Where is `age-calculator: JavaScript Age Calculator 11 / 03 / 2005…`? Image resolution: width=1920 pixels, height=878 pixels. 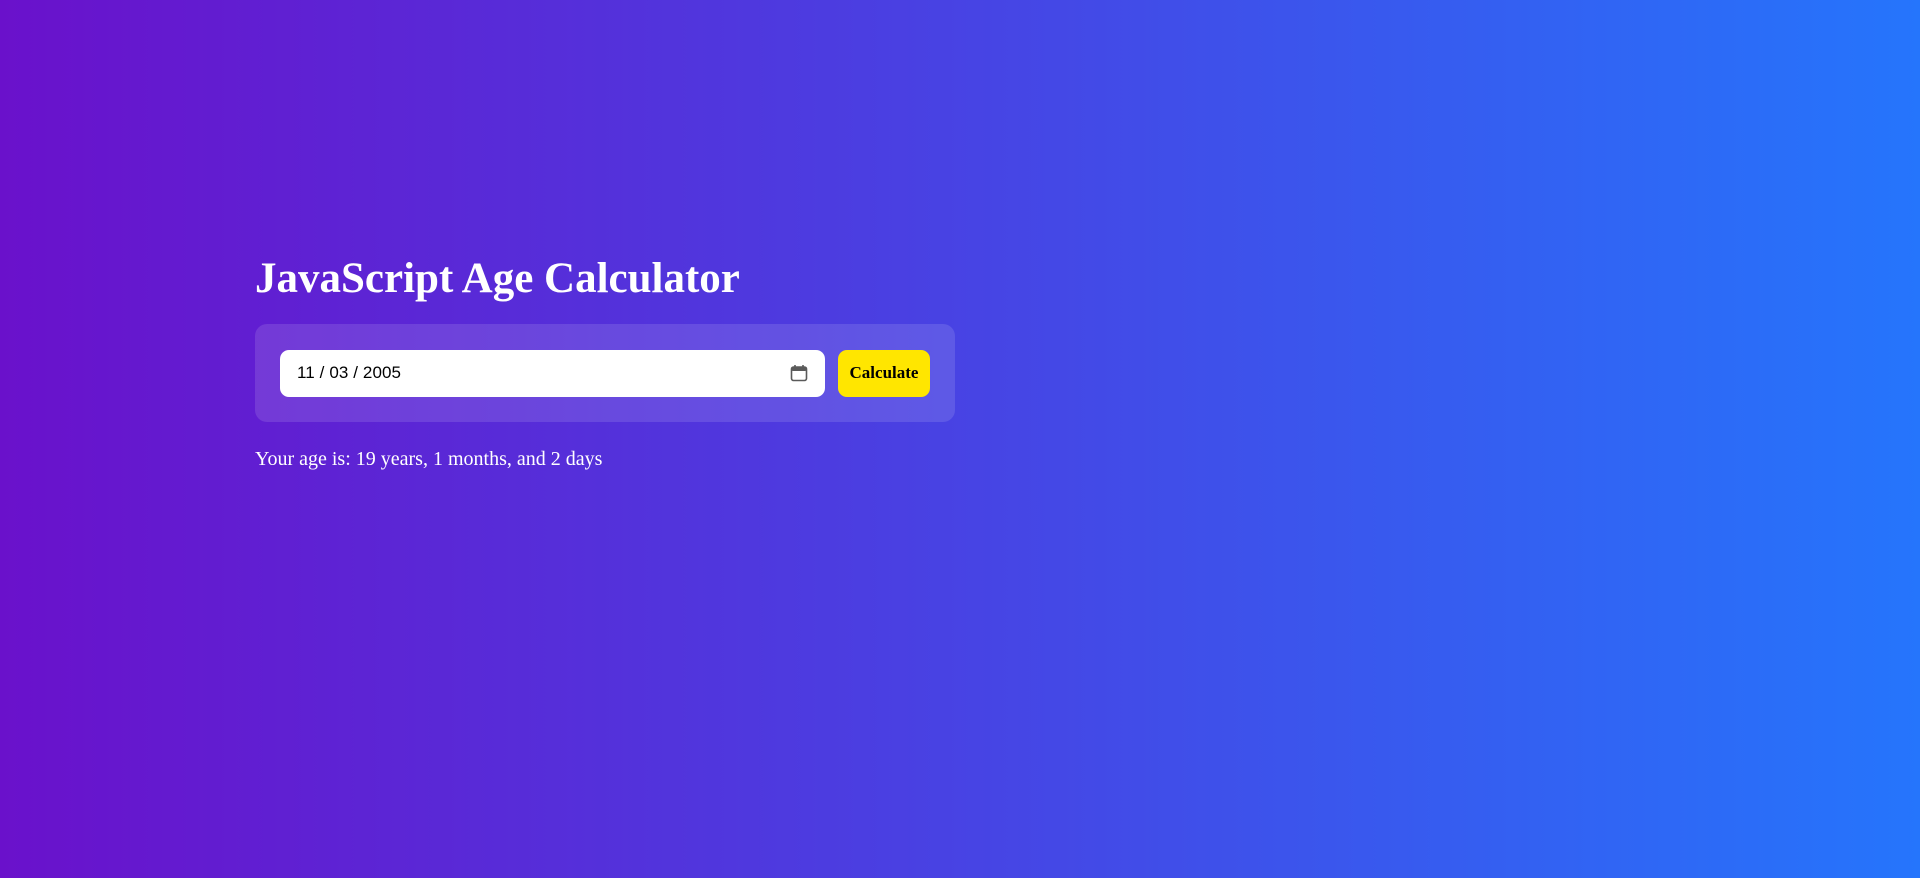 age-calculator: JavaScript Age Calculator 11 / 03 / 2005… is located at coordinates (605, 362).